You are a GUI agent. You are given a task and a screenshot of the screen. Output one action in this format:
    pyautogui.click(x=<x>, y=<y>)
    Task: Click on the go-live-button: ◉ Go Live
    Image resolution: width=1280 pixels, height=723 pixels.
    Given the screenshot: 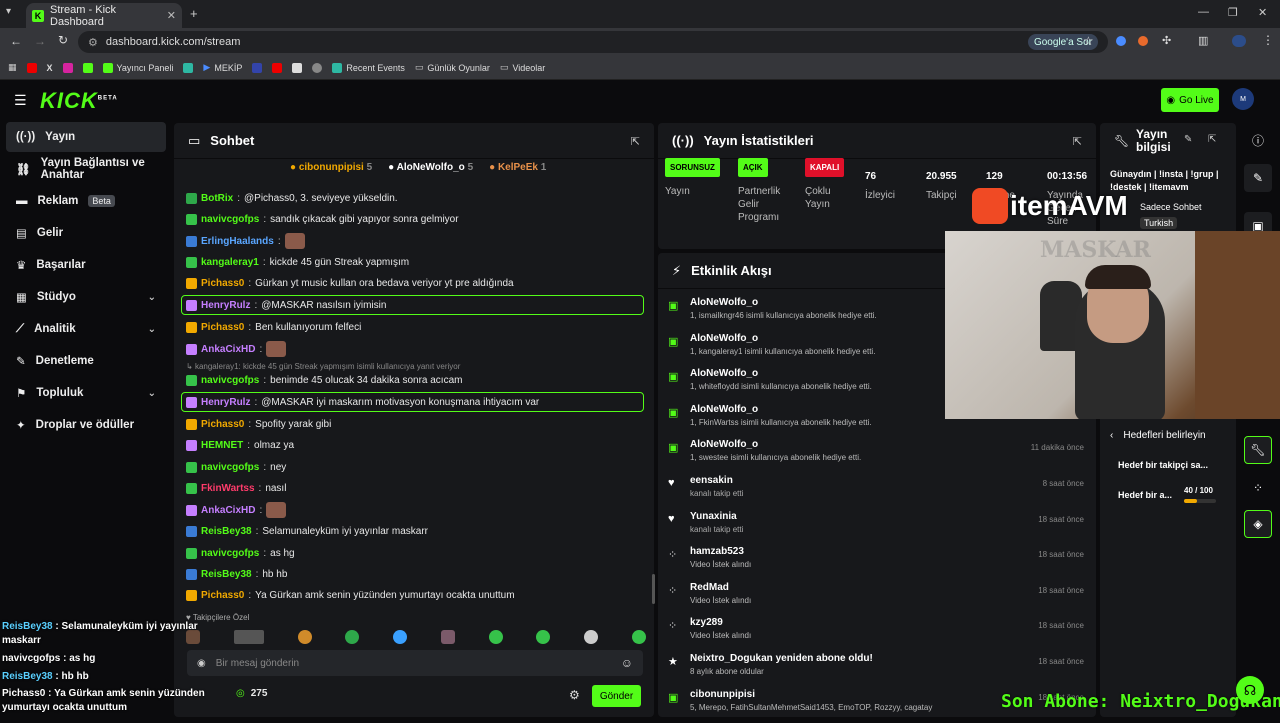 What is the action you would take?
    pyautogui.click(x=1190, y=100)
    